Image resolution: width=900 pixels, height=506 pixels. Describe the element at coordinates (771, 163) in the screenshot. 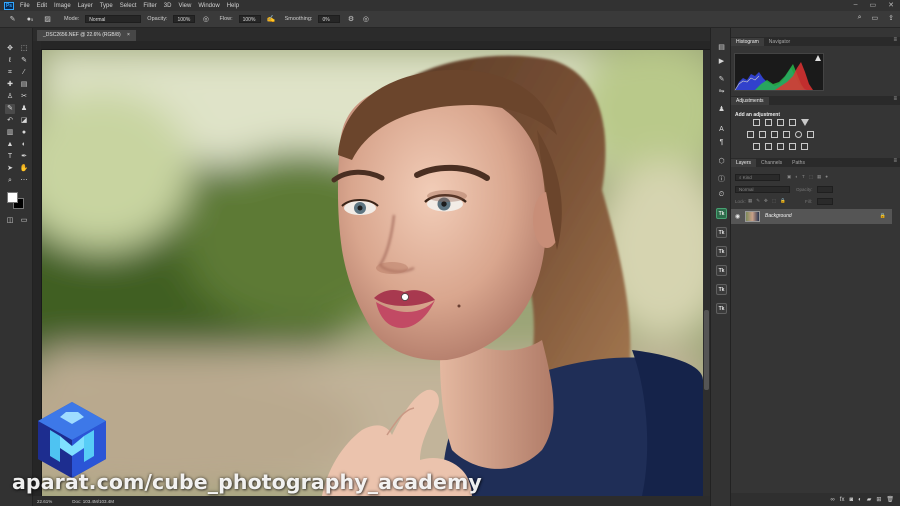

I see `tab-channels: Channels` at that location.